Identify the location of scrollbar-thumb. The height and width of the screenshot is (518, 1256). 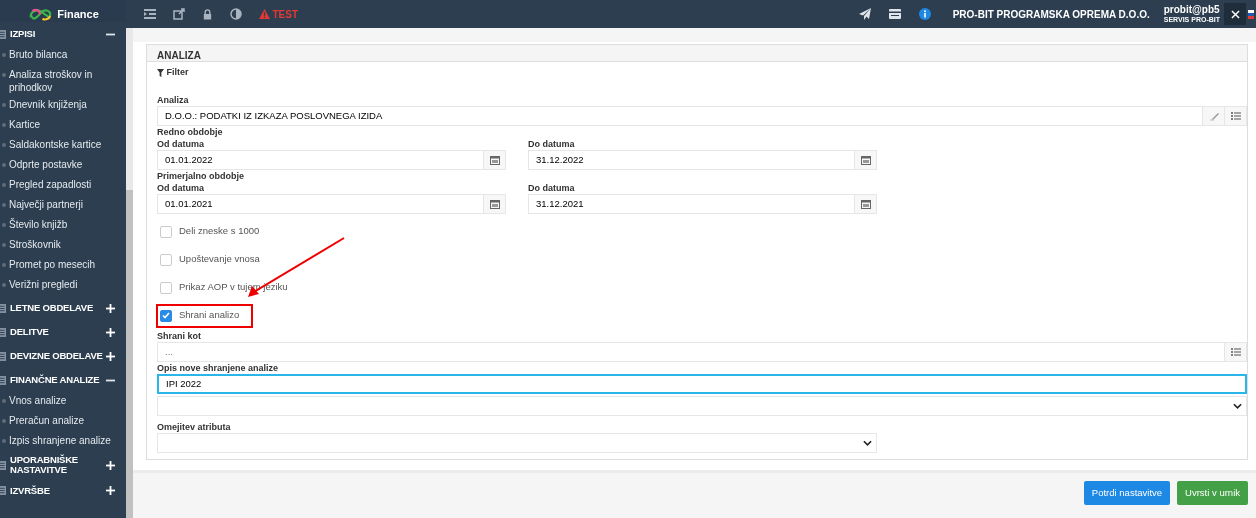
(129, 354).